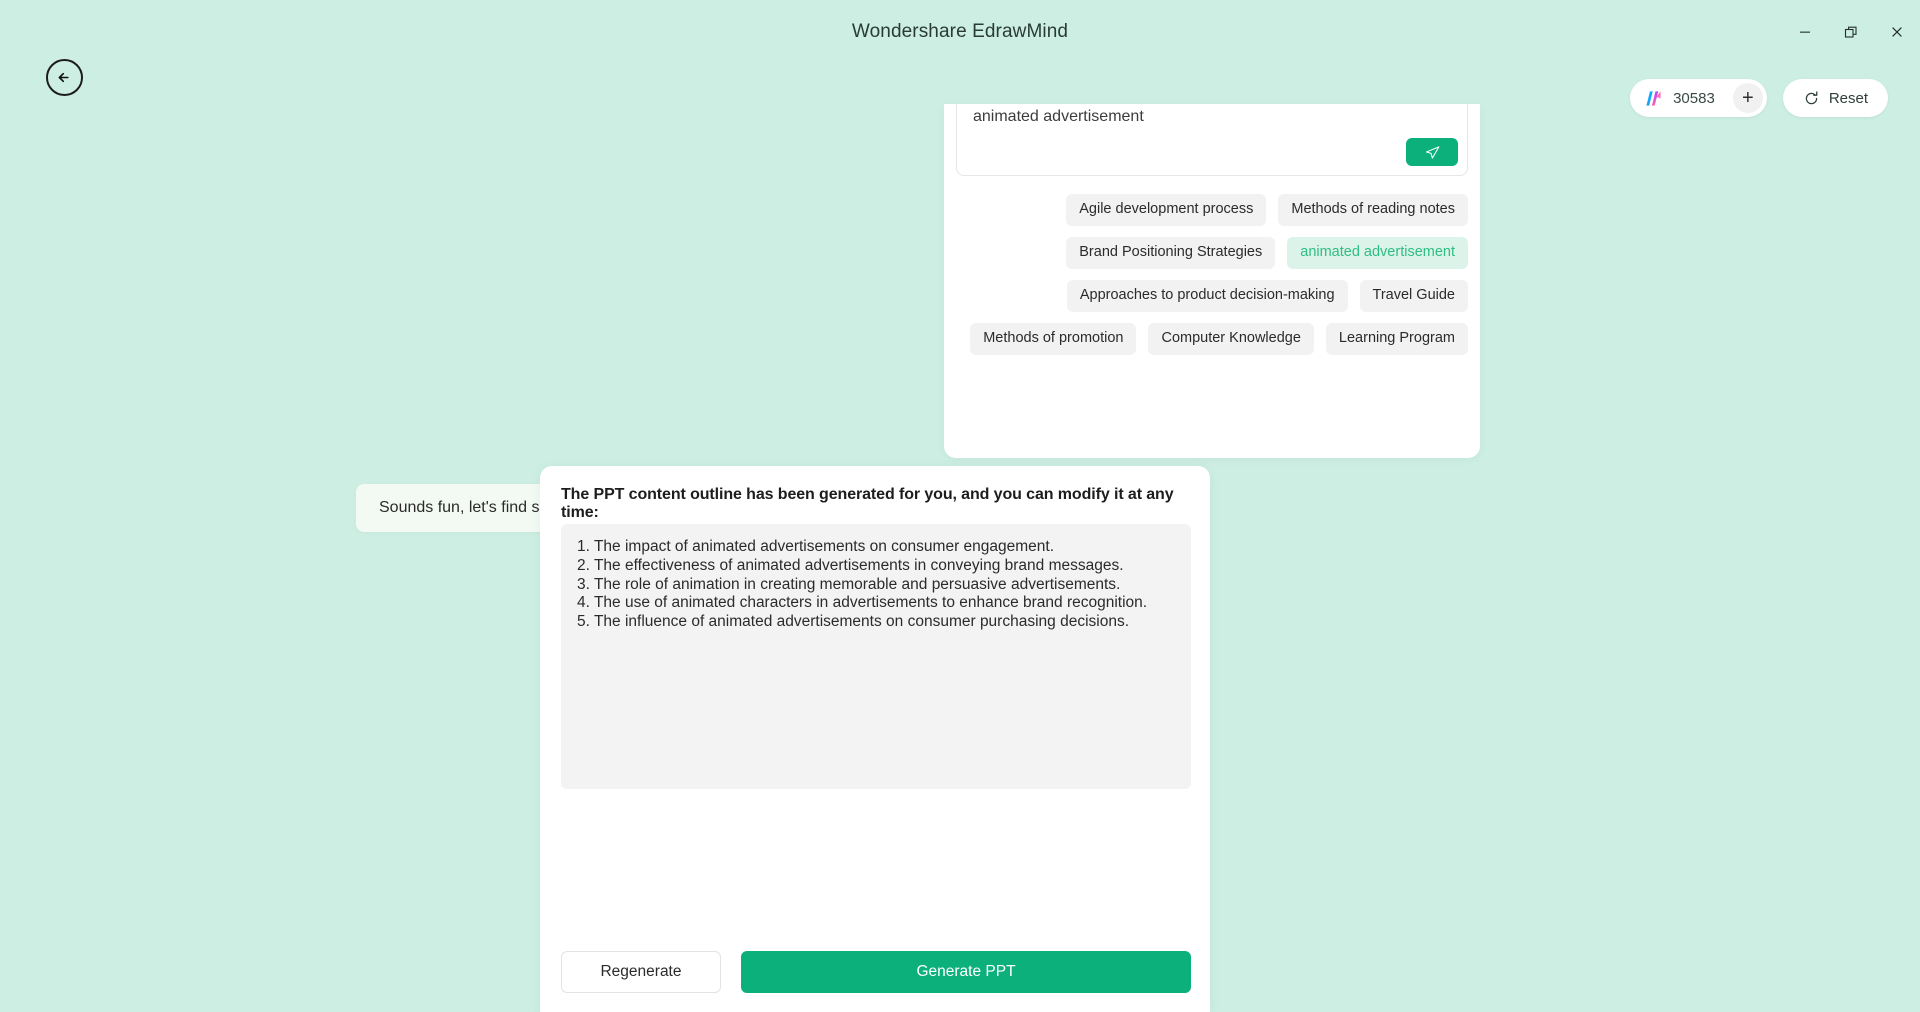 Image resolution: width=1920 pixels, height=1012 pixels. I want to click on suggestion-chip: Methods of reading notes, so click(1373, 210).